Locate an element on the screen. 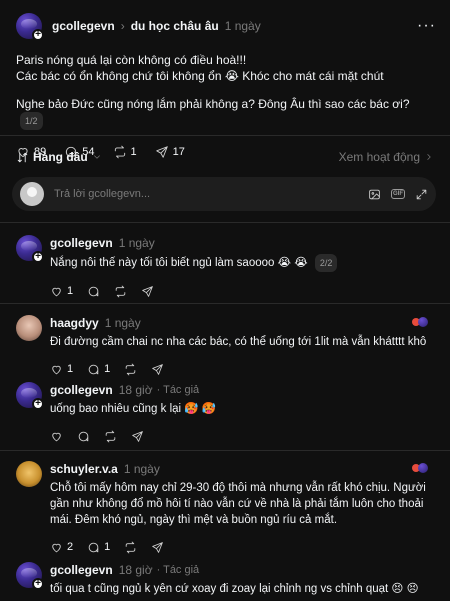 This screenshot has height=601, width=450. sort-label: Hàng đầu is located at coordinates (60, 157).